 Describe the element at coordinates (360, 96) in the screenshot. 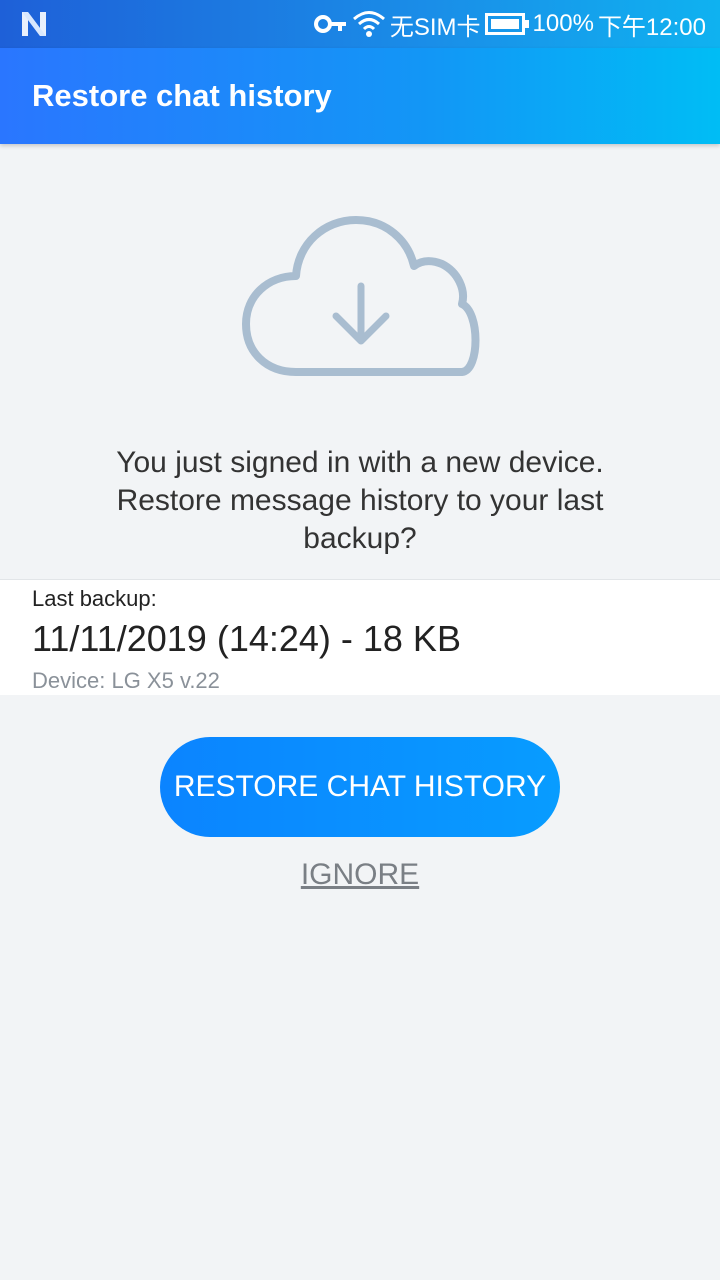

I see `app-bar: Restore chat history` at that location.